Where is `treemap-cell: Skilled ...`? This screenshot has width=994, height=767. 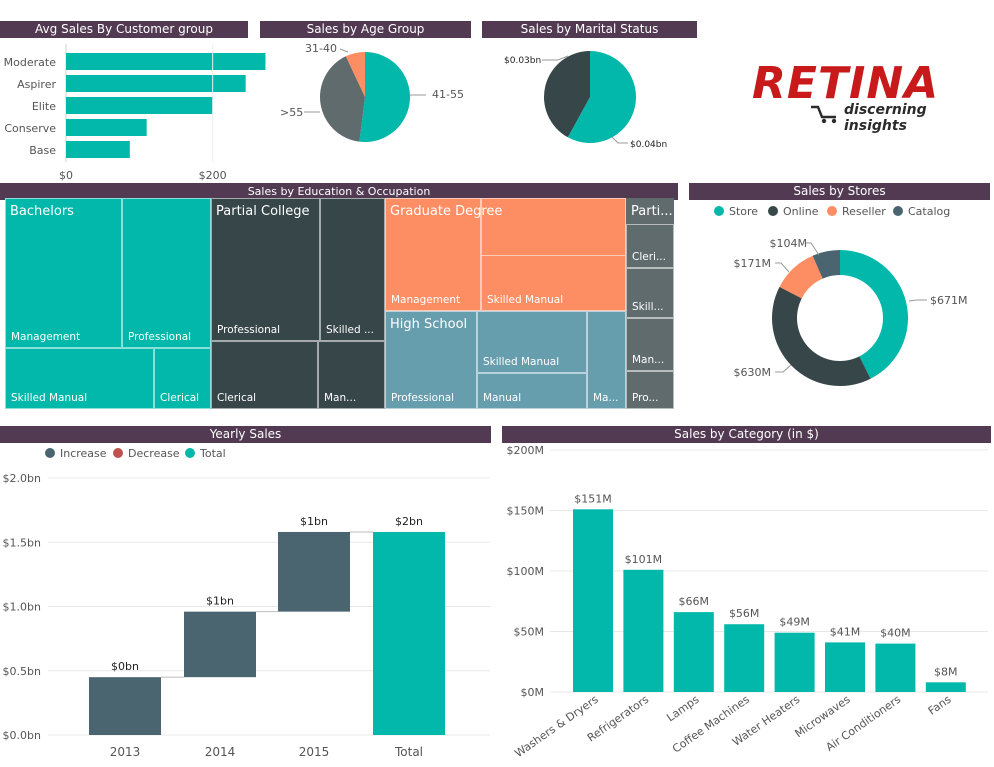
treemap-cell: Skilled ... is located at coordinates (352, 269).